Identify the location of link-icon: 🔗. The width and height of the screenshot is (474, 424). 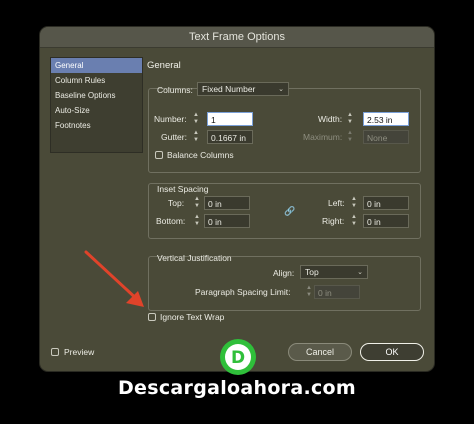
(289, 211).